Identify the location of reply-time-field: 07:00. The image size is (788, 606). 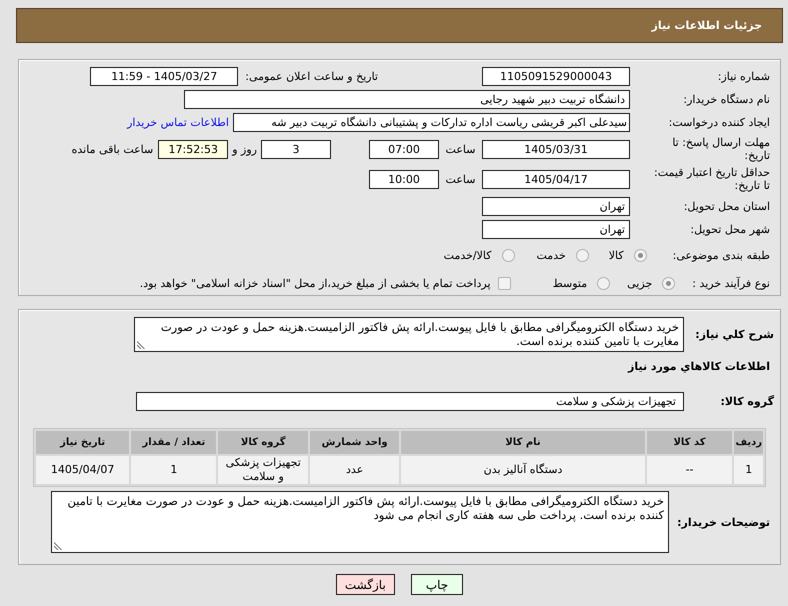
(404, 149).